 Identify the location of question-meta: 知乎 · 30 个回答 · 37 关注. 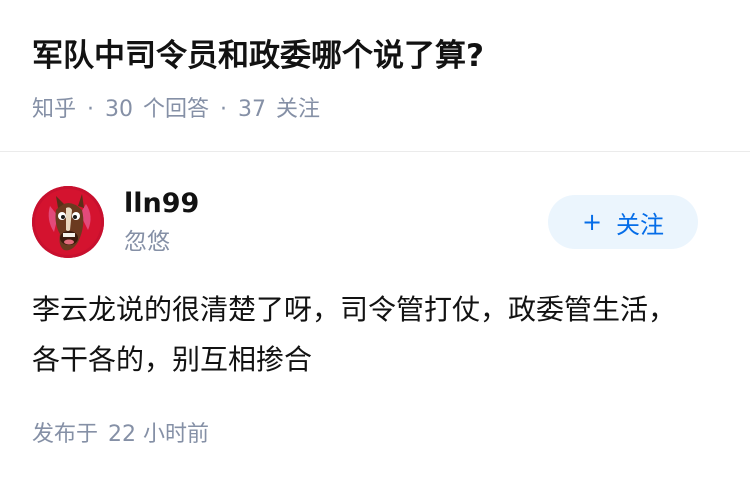
(176, 110).